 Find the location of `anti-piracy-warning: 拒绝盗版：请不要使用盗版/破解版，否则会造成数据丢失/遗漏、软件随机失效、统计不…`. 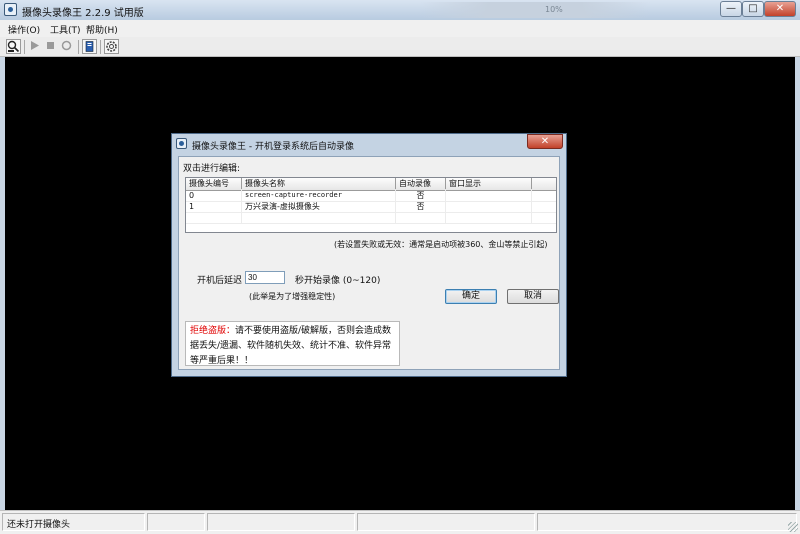

anti-piracy-warning: 拒绝盗版：请不要使用盗版/破解版，否则会造成数据丢失/遗漏、软件随机失效、统计不… is located at coordinates (292, 343).